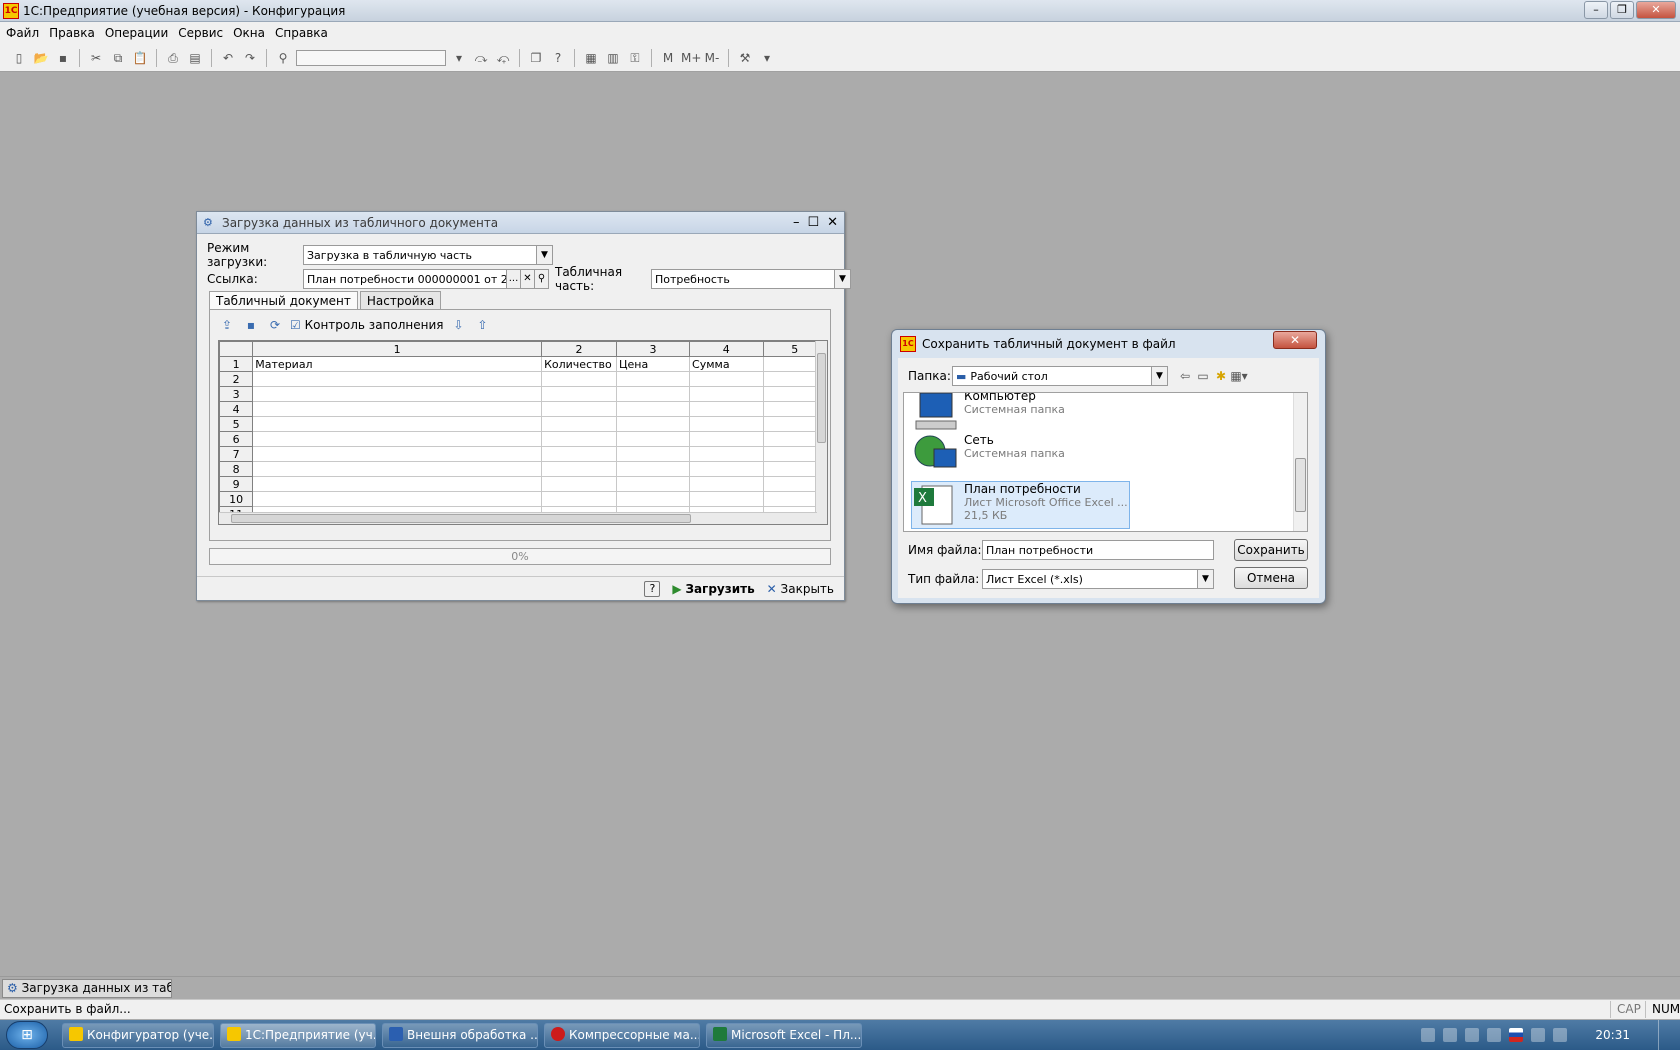 The width and height of the screenshot is (1680, 1050). What do you see at coordinates (1090, 579) in the screenshot?
I see `filetype-select: Лист Excel (*.xls)` at bounding box center [1090, 579].